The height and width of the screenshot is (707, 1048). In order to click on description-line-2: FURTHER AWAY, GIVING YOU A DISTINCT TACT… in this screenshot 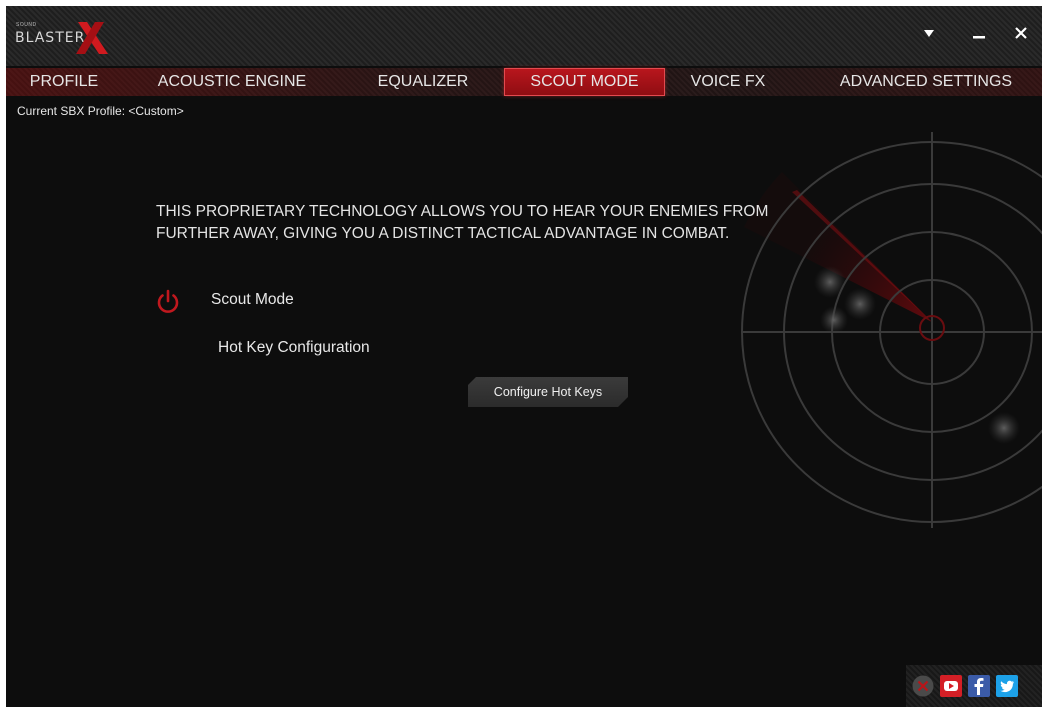, I will do `click(443, 233)`.